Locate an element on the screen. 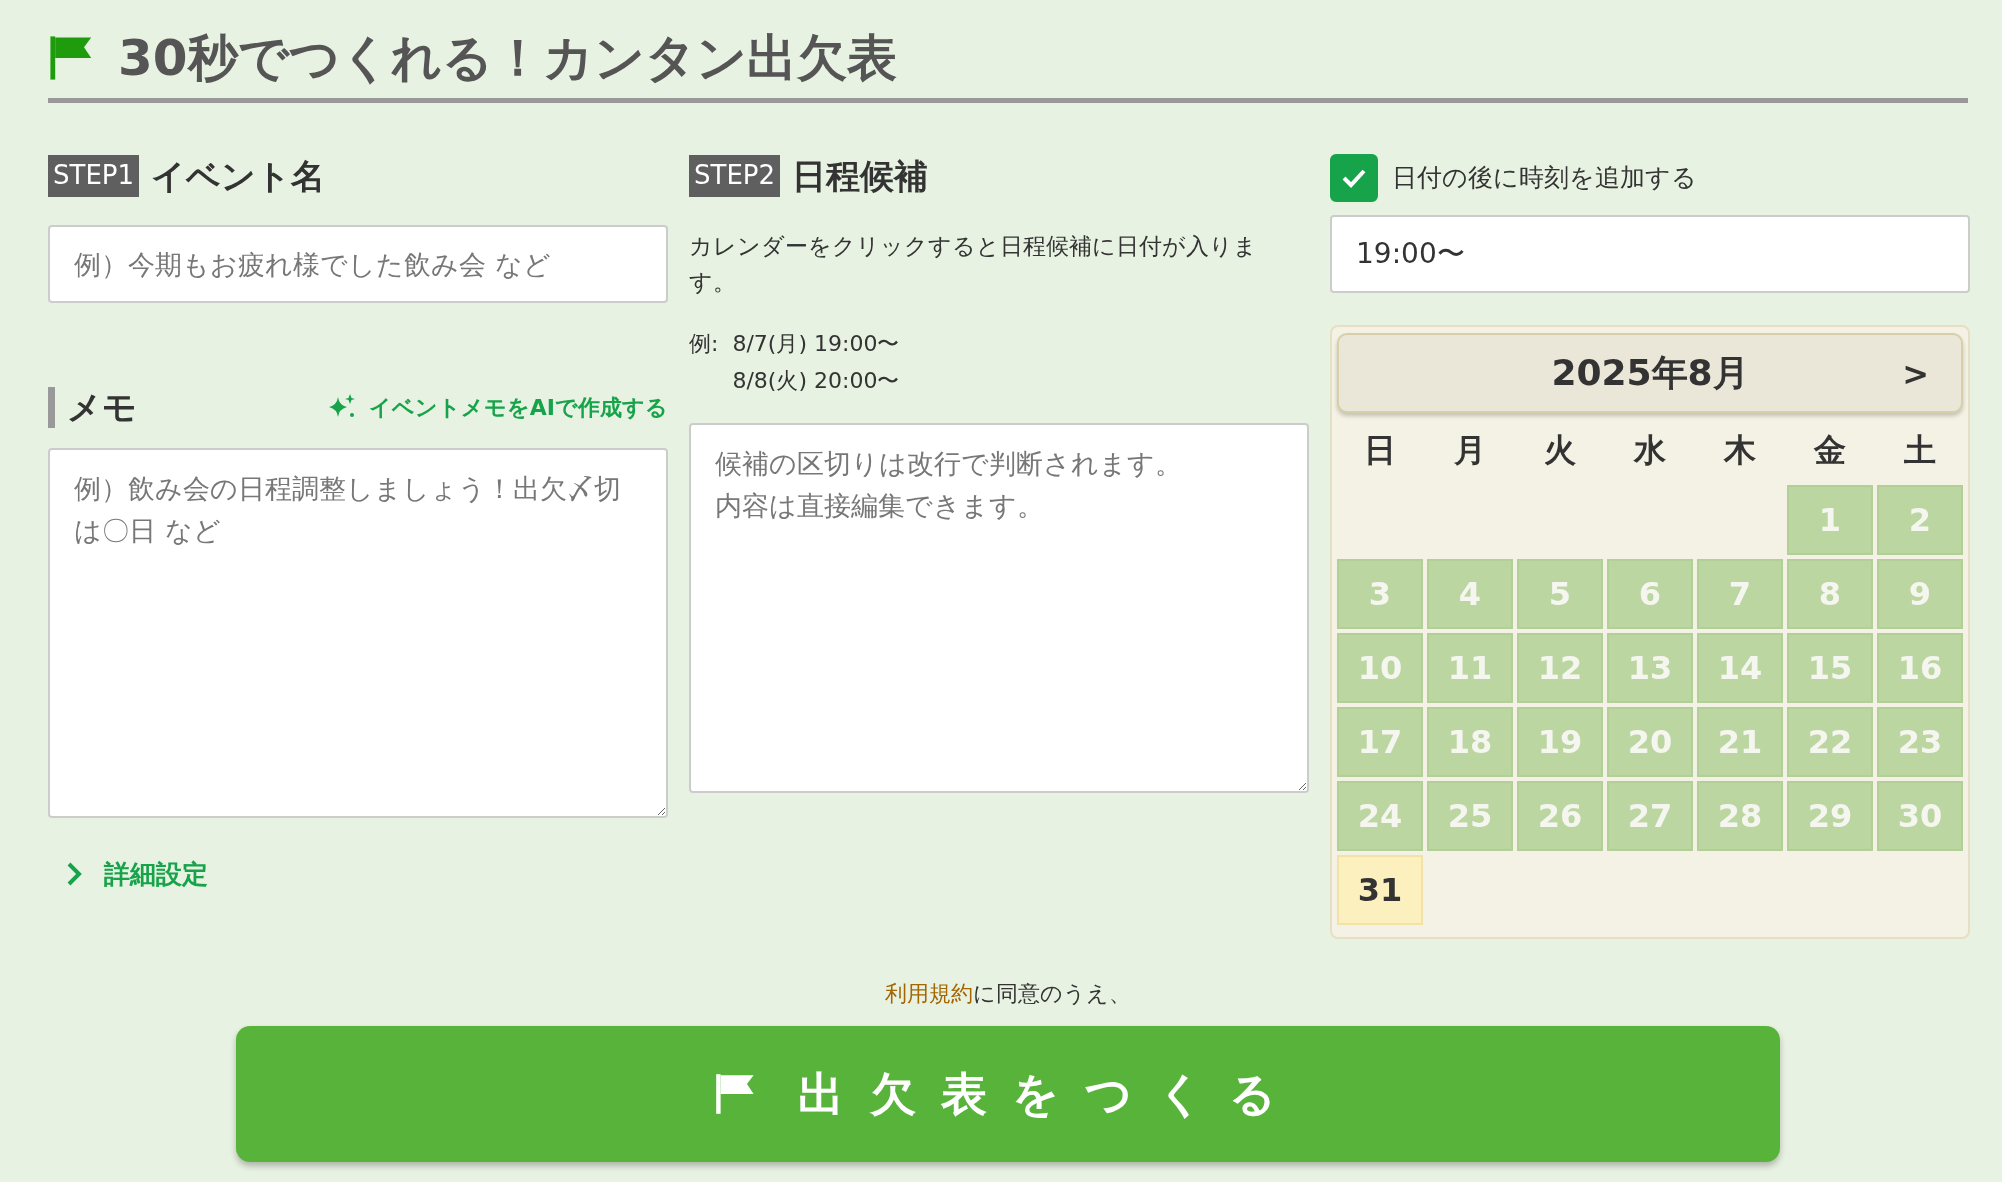  weekday-label: 金 is located at coordinates (1829, 450).